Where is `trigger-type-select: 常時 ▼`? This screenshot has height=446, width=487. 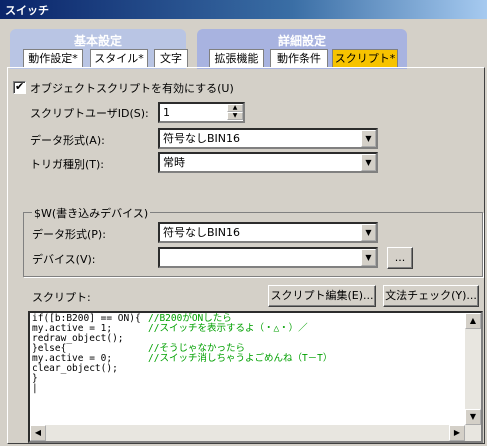
trigger-type-select: 常時 ▼ is located at coordinates (268, 162).